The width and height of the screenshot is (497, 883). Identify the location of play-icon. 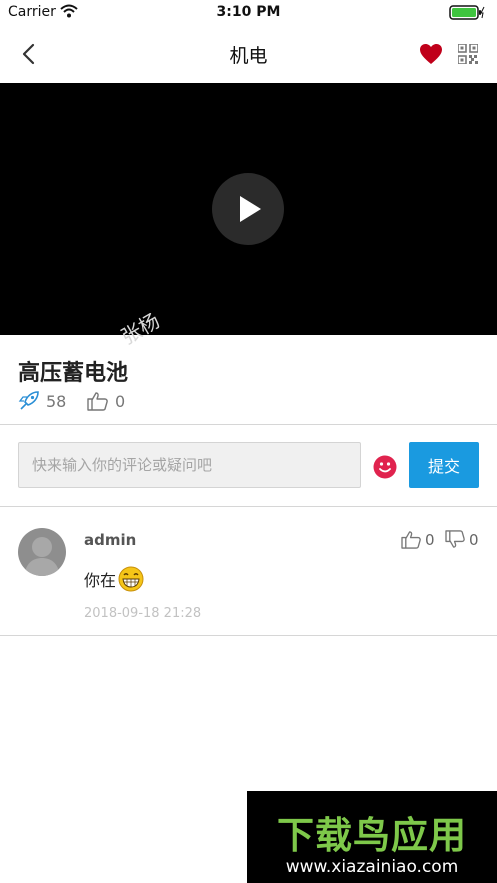
(250, 209).